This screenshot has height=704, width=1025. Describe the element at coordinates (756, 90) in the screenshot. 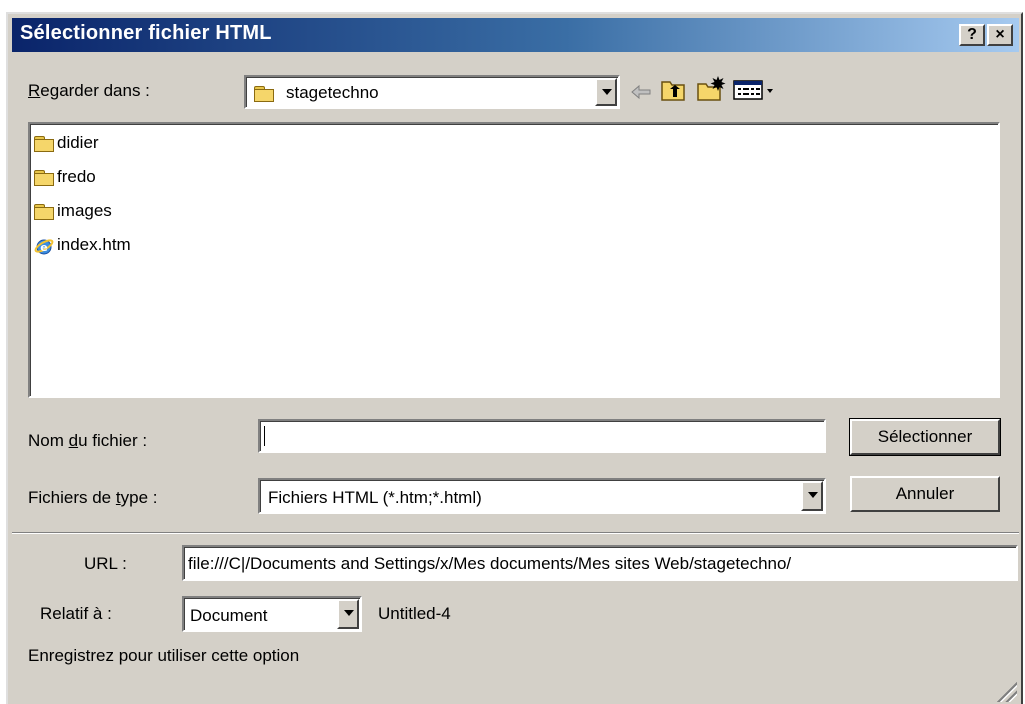

I see `view-menu-icon` at that location.